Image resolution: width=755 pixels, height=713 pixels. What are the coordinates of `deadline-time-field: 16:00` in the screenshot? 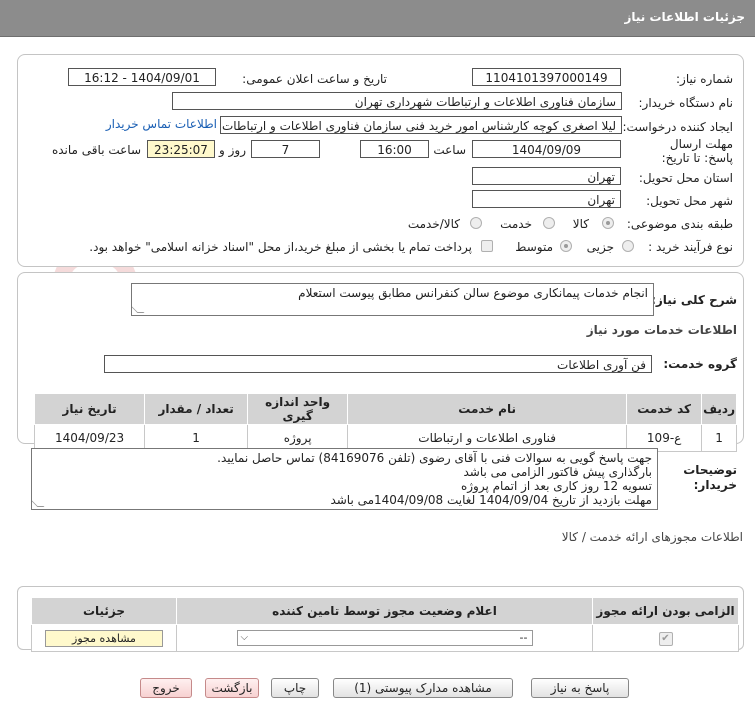 It's located at (394, 149).